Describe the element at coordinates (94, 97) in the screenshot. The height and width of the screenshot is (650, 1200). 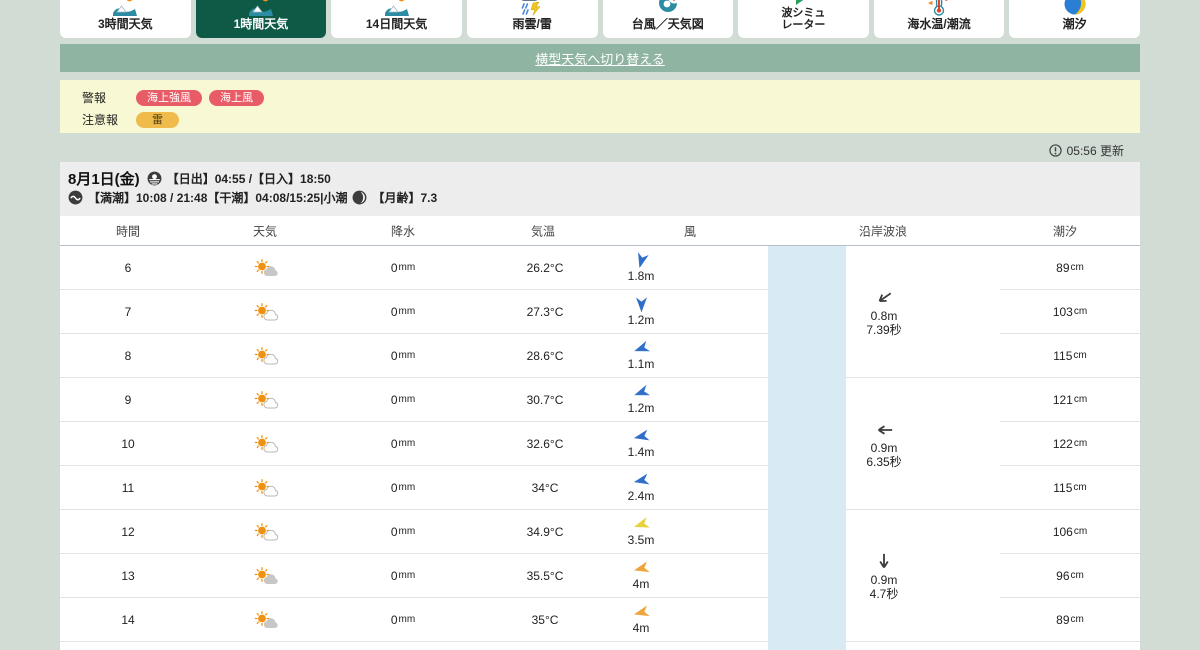
I see `warning-label: 警報` at that location.